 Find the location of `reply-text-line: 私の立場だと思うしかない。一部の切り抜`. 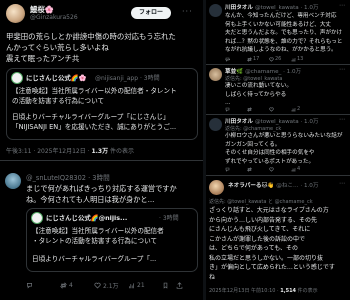

reply-text-line: 私の立場だと思うしかない。一部の切り抜 is located at coordinates (266, 258).